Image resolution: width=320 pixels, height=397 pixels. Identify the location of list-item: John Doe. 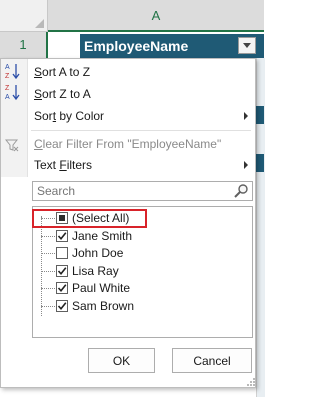
(142, 253).